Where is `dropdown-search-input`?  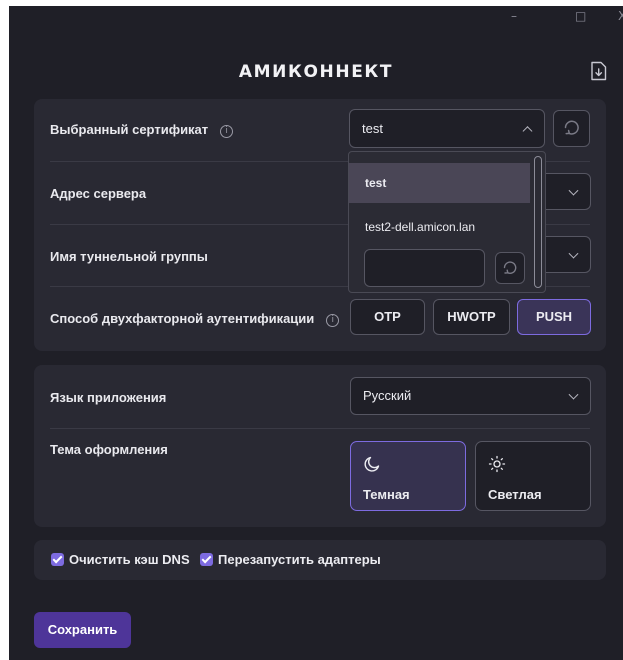
dropdown-search-input is located at coordinates (424, 268).